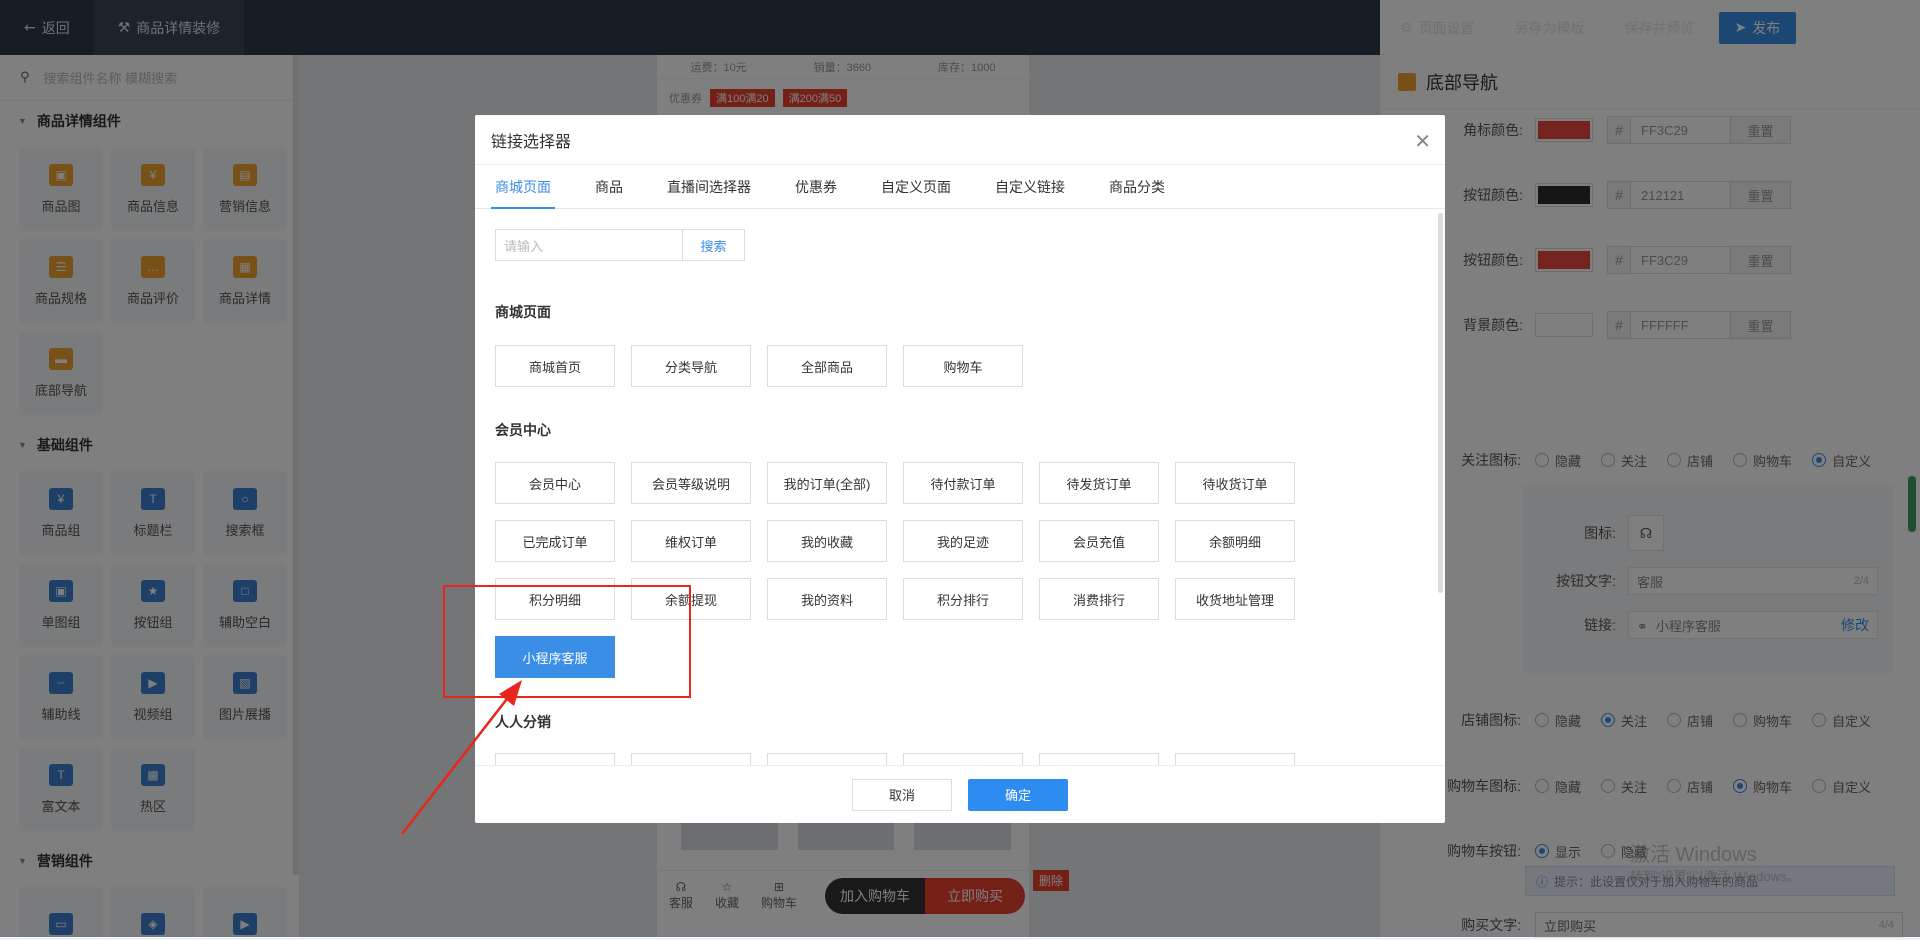  Describe the element at coordinates (960, 187) in the screenshot. I see `modal-tabs: 商城页面 商品 直播间选择器 优惠券 自定义页面 自定义链接 商品分类` at that location.